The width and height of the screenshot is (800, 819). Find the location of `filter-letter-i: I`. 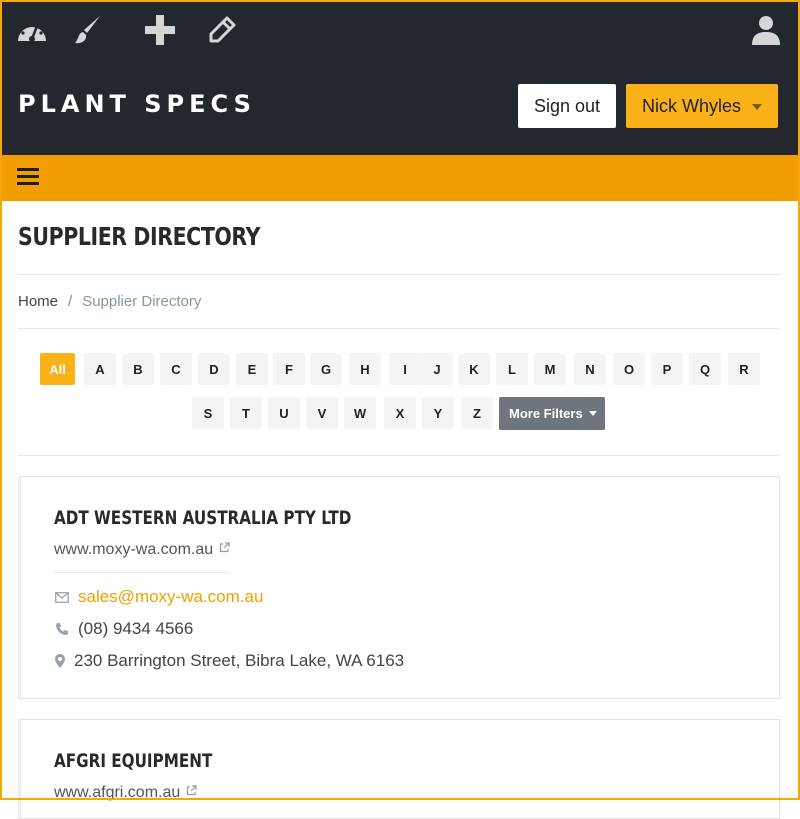

filter-letter-i: I is located at coordinates (405, 369).